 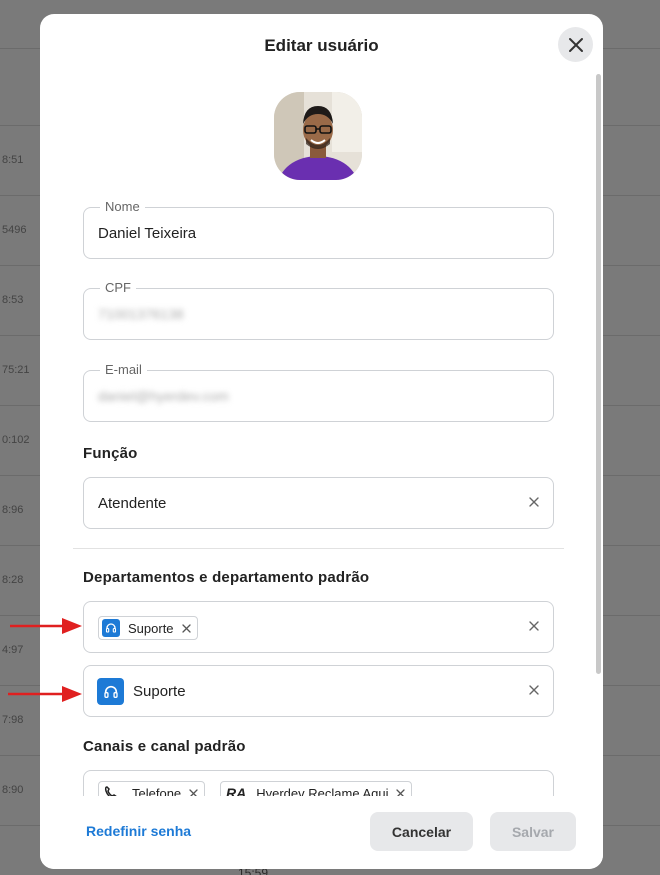 I want to click on department-chip: Suporte, so click(x=148, y=628).